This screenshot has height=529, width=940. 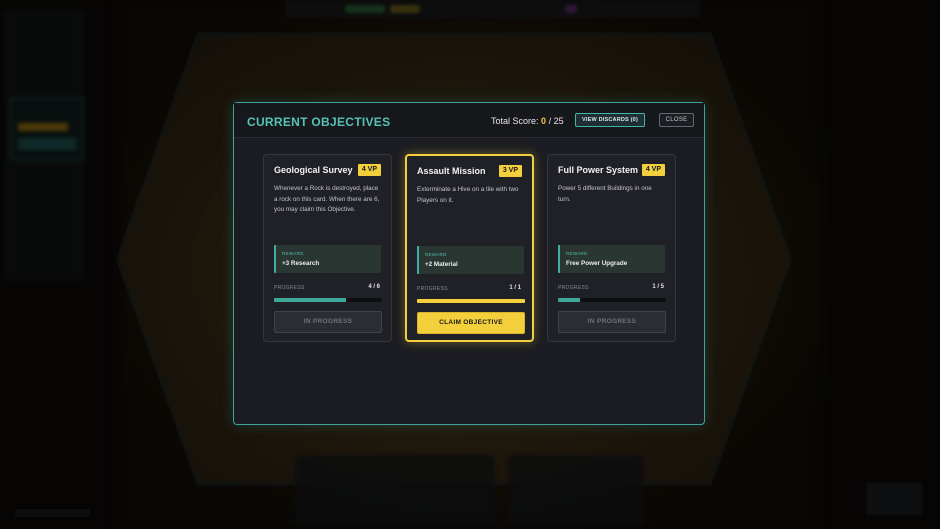 What do you see at coordinates (374, 287) in the screenshot?
I see `progress-count: 4 / 6` at bounding box center [374, 287].